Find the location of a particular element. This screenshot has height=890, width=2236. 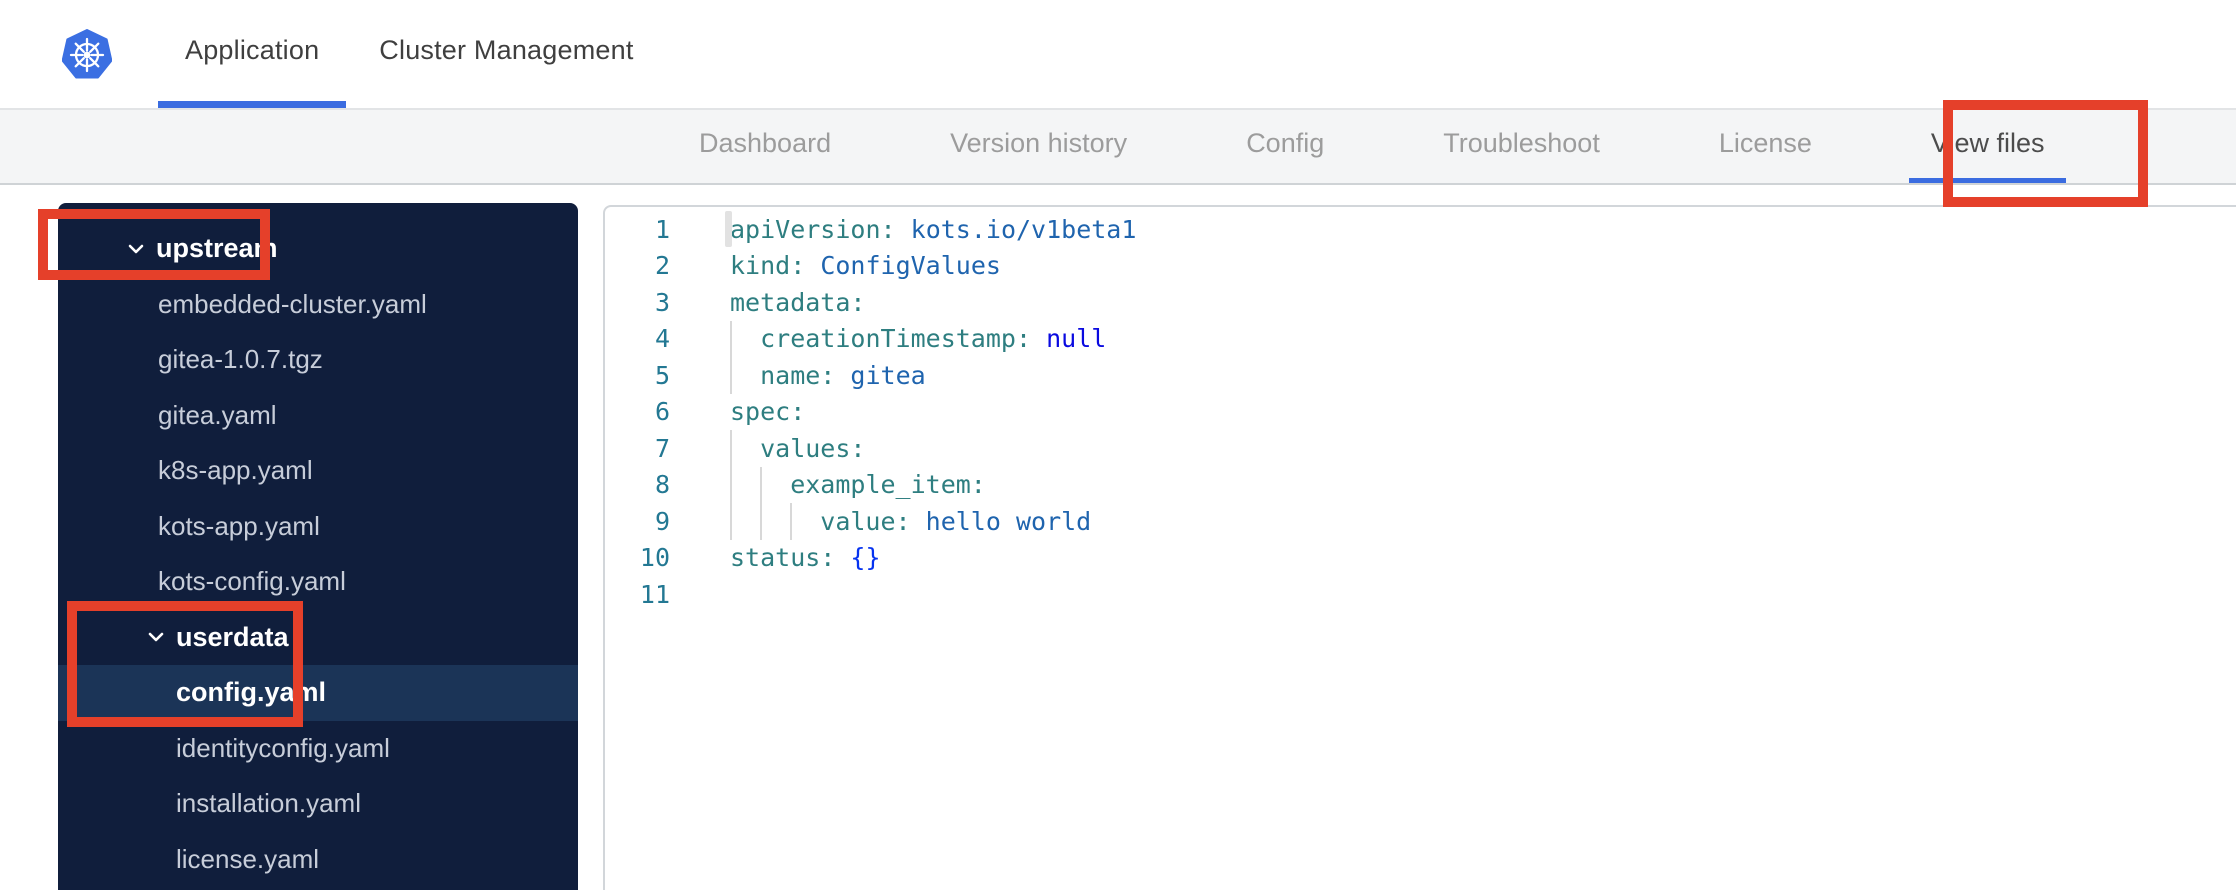

tree-item-label: gitea.yaml is located at coordinates (217, 414).